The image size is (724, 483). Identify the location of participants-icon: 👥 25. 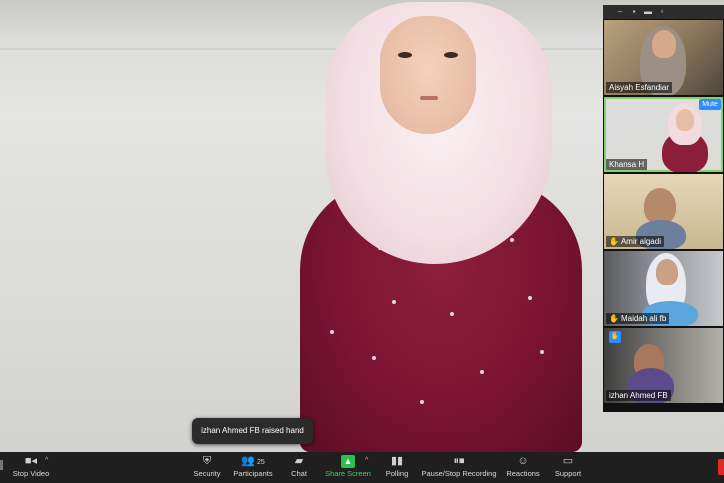
(253, 461).